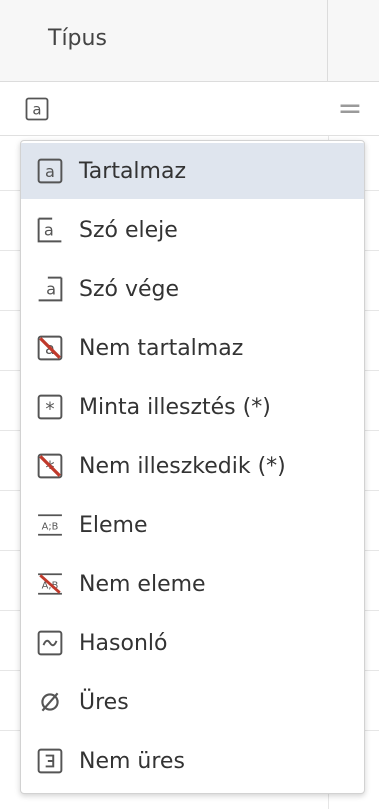  Describe the element at coordinates (123, 643) in the screenshot. I see `menu-item-label: Hasonló` at that location.